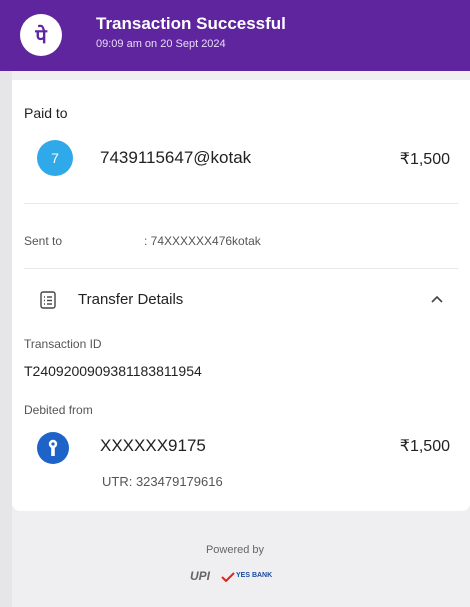 The width and height of the screenshot is (470, 607). Describe the element at coordinates (254, 575) in the screenshot. I see `yes-bank-logo-text: YES BANK` at that location.